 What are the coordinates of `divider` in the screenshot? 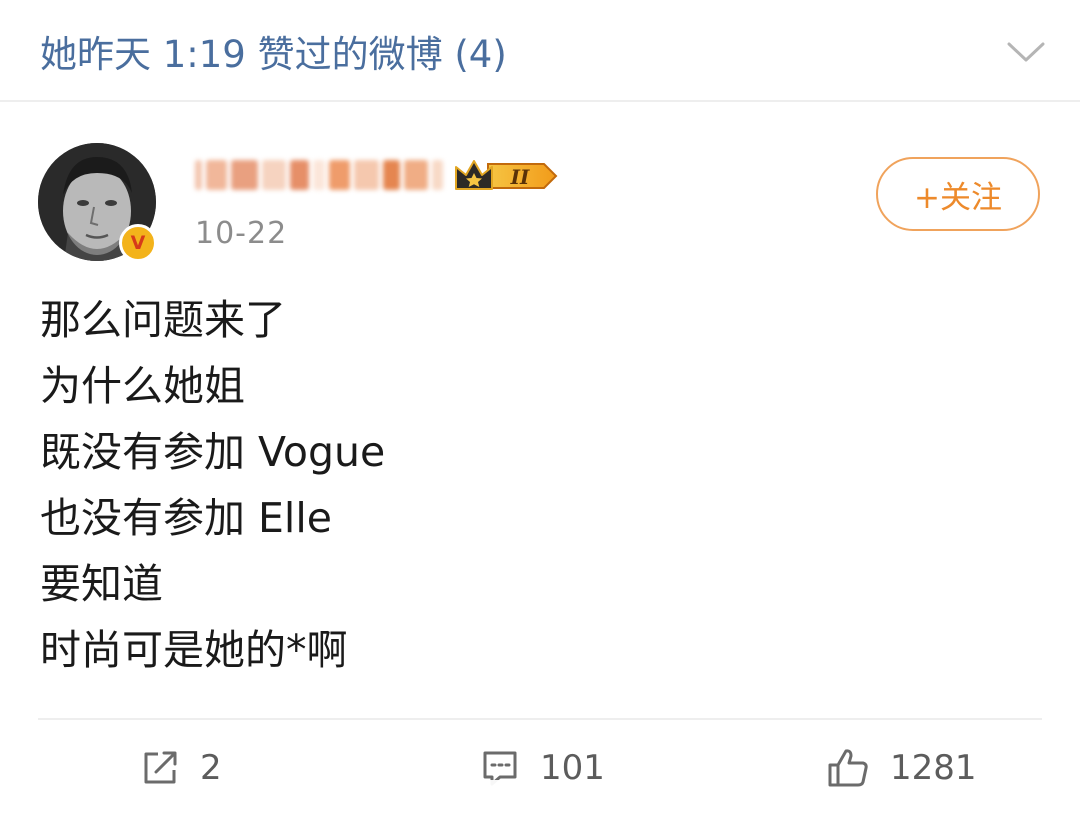 It's located at (540, 719).